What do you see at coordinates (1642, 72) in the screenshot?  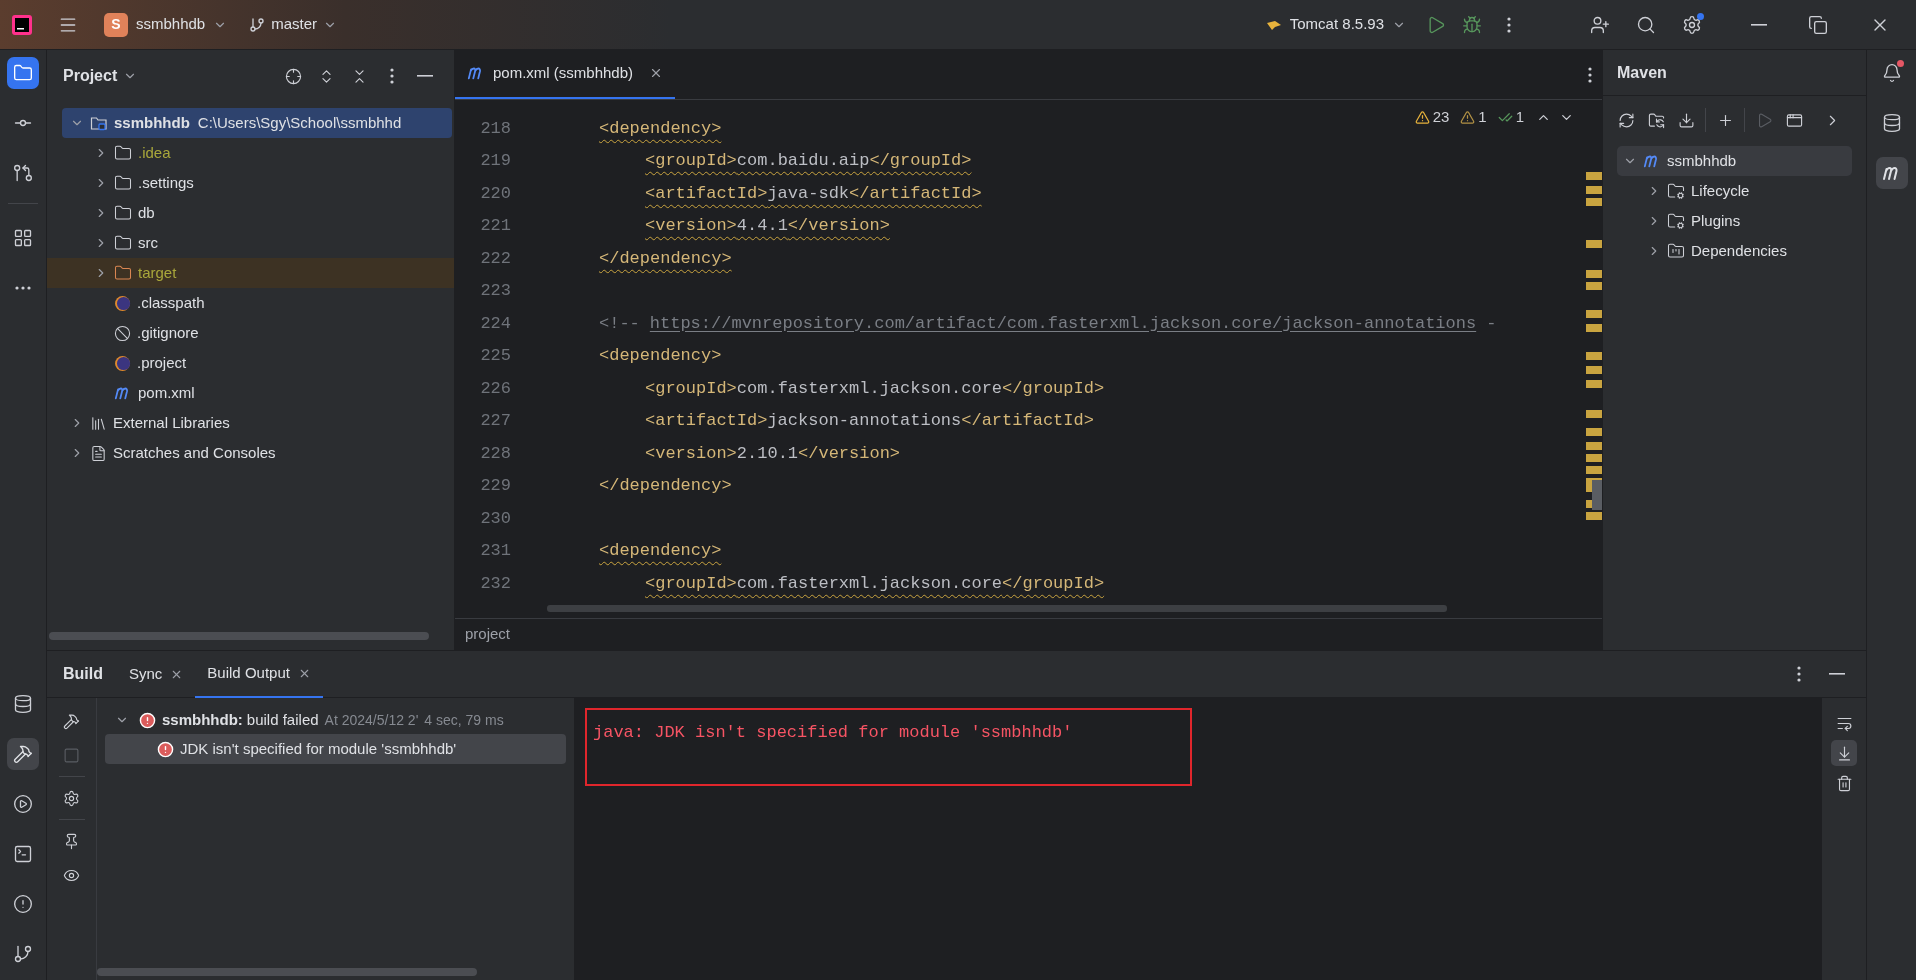 I see `panel-title: Maven` at bounding box center [1642, 72].